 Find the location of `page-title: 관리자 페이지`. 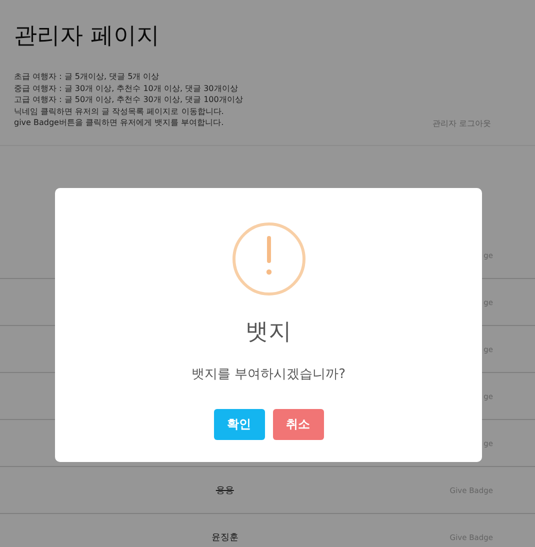

page-title: 관리자 페이지 is located at coordinates (87, 36).